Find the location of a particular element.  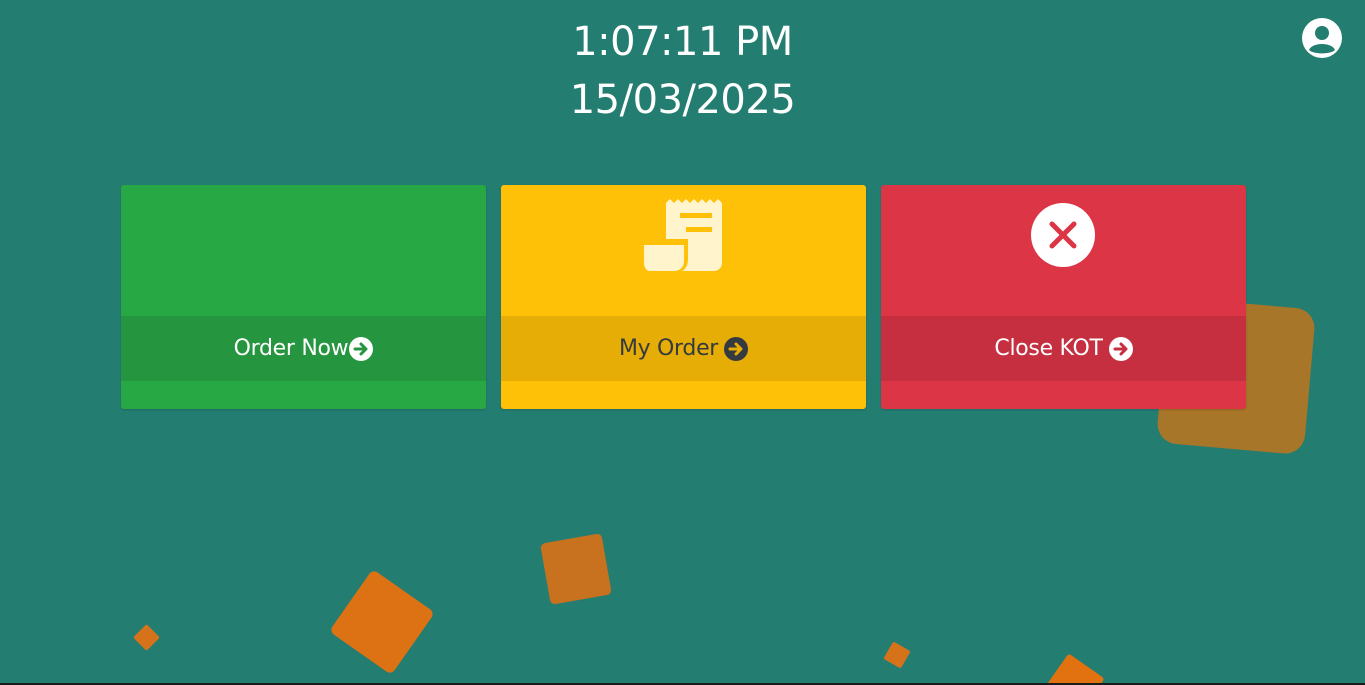

order-now-card: Order Now is located at coordinates (303, 297).